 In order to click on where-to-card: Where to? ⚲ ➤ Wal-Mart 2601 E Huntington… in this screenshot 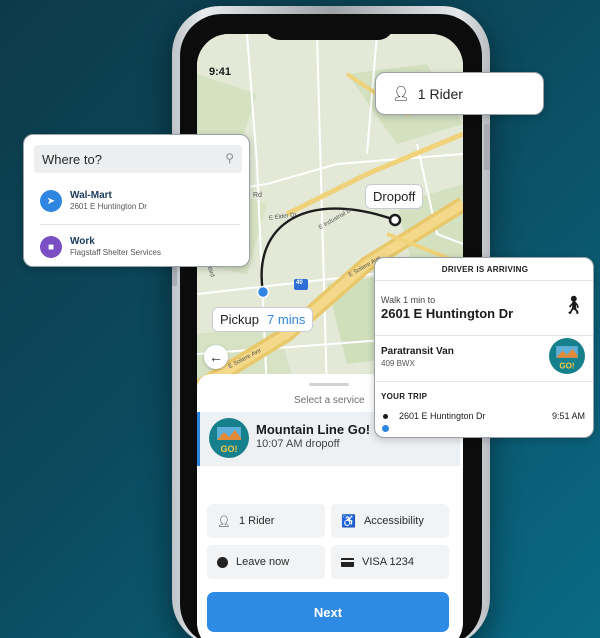, I will do `click(136, 200)`.